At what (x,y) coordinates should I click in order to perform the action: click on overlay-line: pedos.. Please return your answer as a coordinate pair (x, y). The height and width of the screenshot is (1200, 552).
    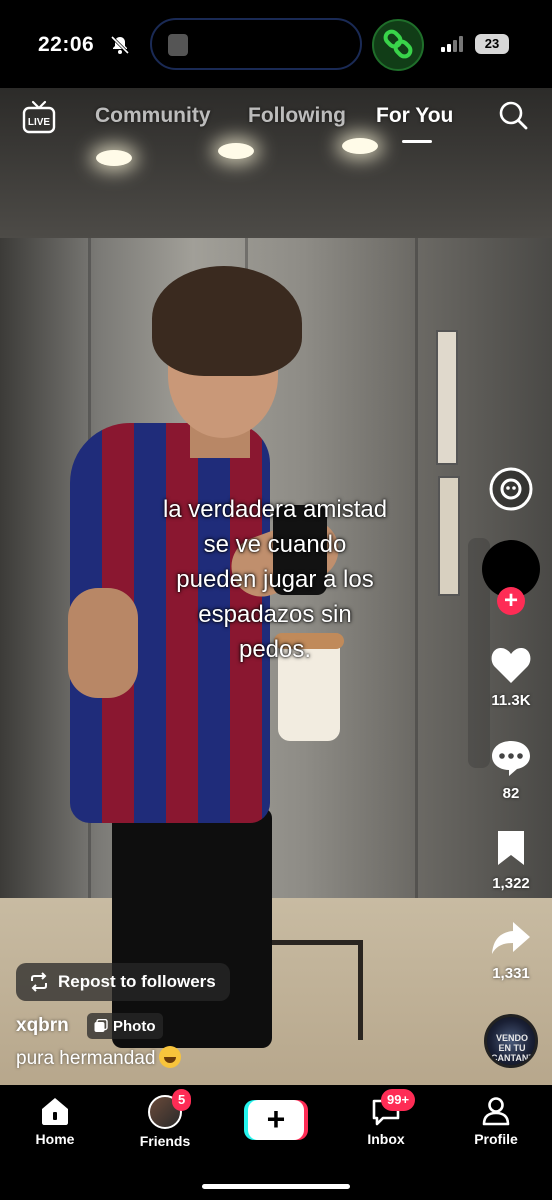
    Looking at the image, I should click on (275, 649).